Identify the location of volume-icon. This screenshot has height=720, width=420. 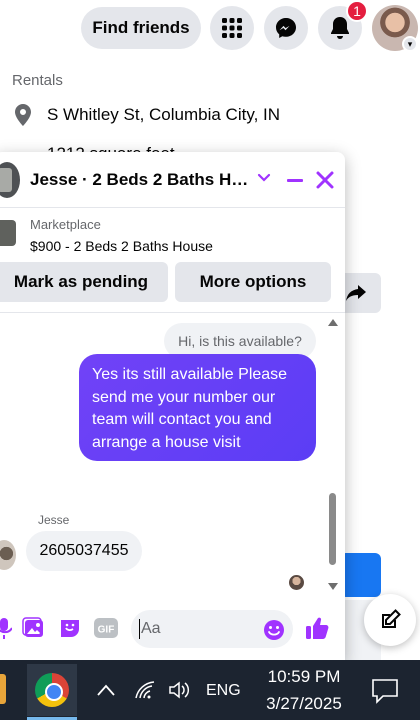
(179, 690).